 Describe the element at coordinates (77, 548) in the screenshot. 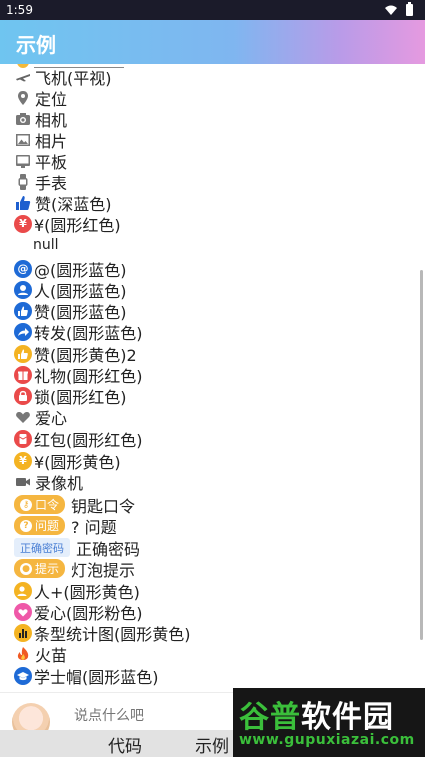

I see `list-item: 正确密码 正确密码` at that location.